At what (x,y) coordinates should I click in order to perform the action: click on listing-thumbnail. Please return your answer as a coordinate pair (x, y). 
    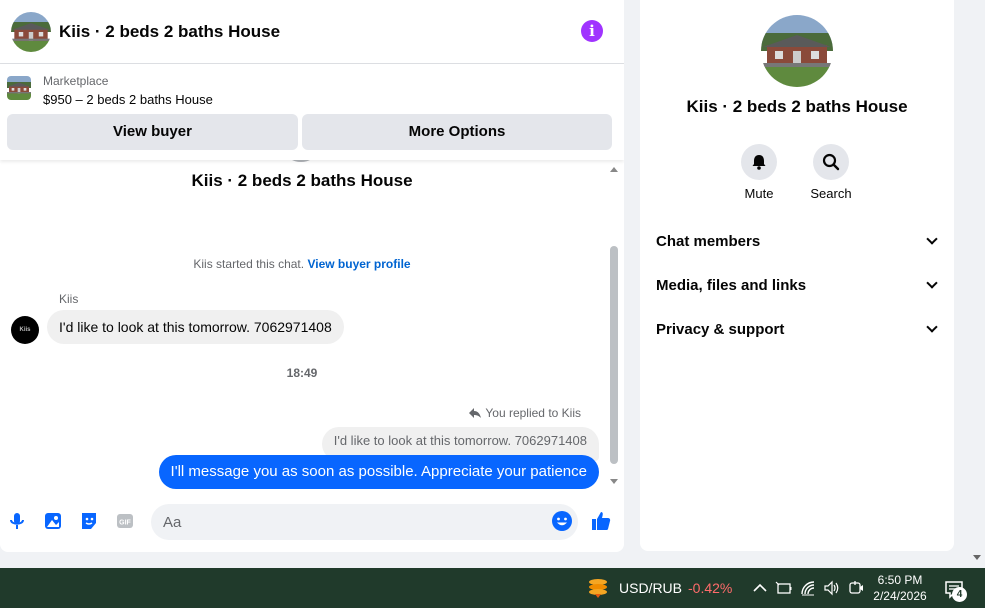
    Looking at the image, I should click on (19, 88).